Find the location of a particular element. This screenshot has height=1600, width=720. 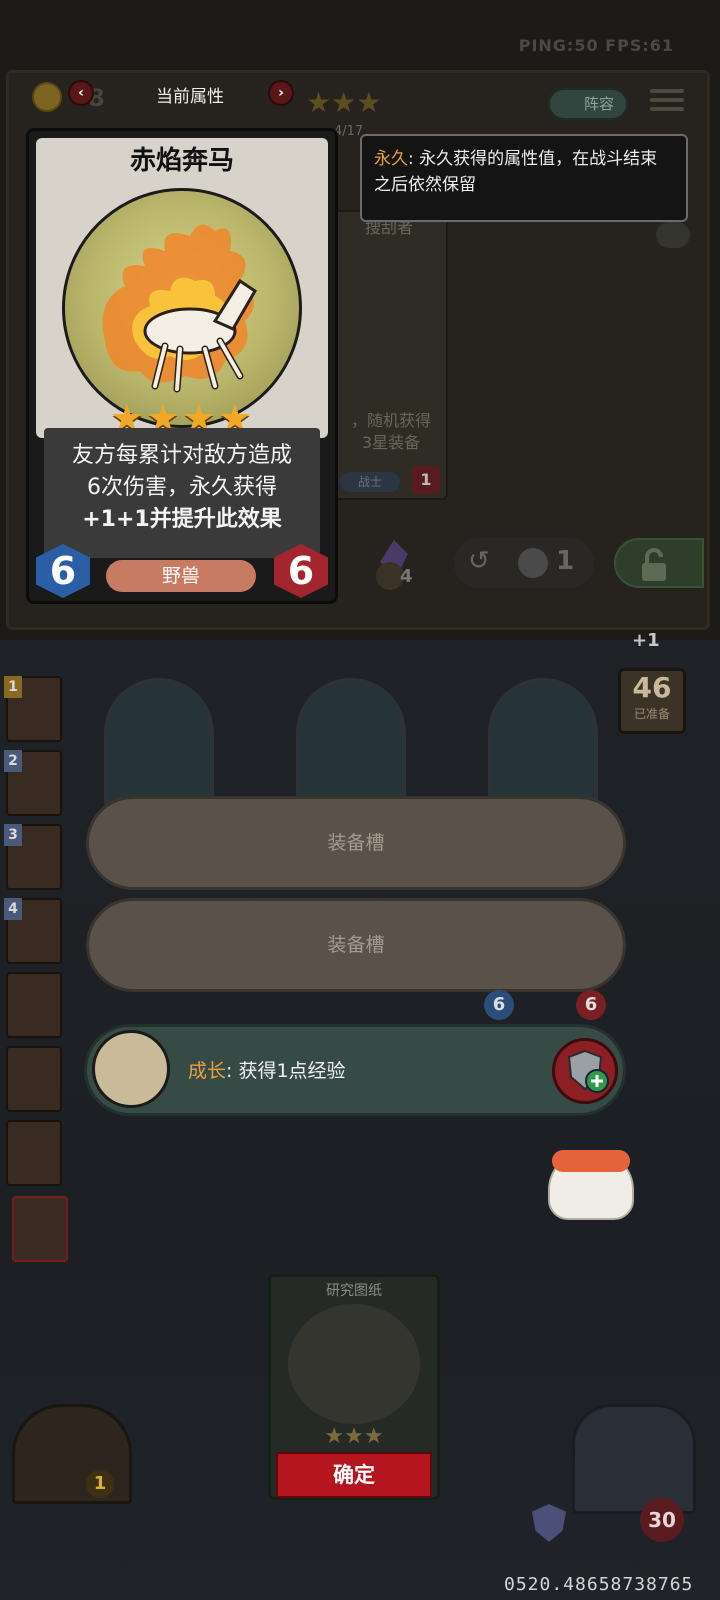

shop-level-stars: ★★★ is located at coordinates (344, 102).